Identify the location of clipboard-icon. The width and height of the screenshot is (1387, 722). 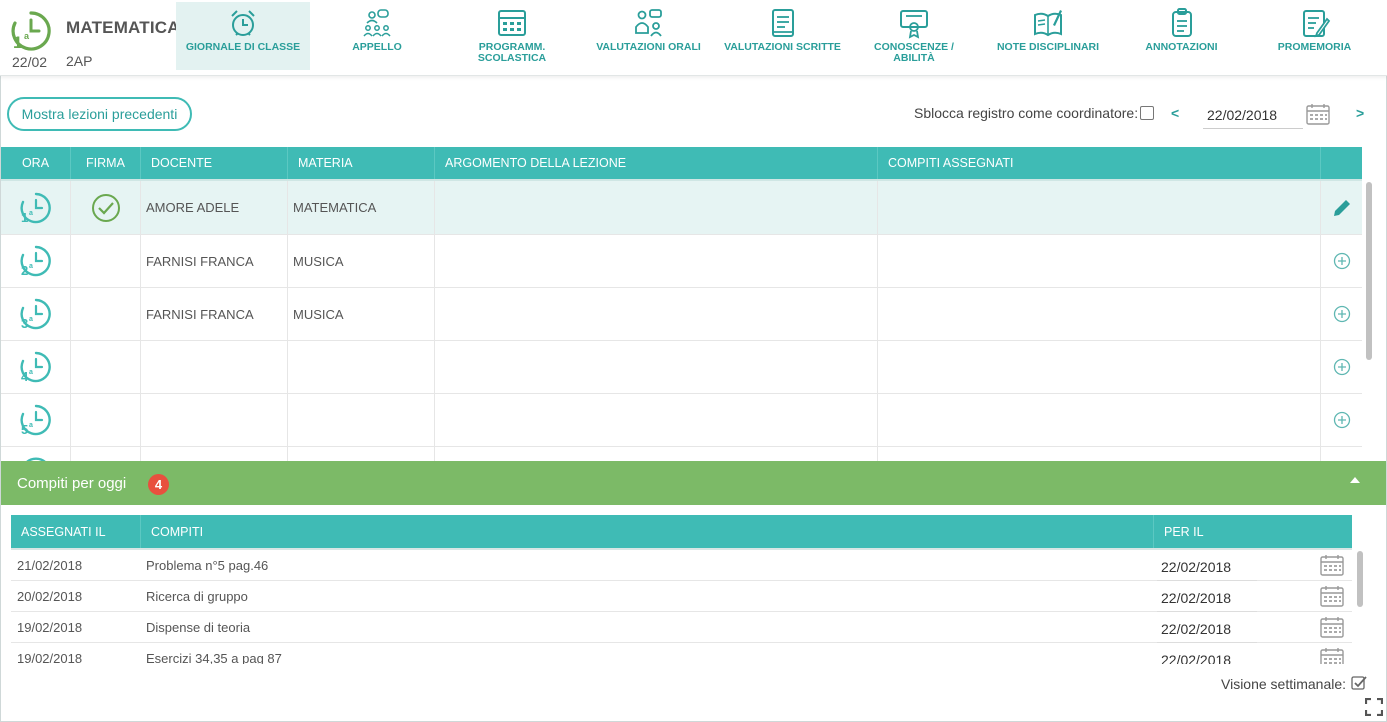
(1181, 22).